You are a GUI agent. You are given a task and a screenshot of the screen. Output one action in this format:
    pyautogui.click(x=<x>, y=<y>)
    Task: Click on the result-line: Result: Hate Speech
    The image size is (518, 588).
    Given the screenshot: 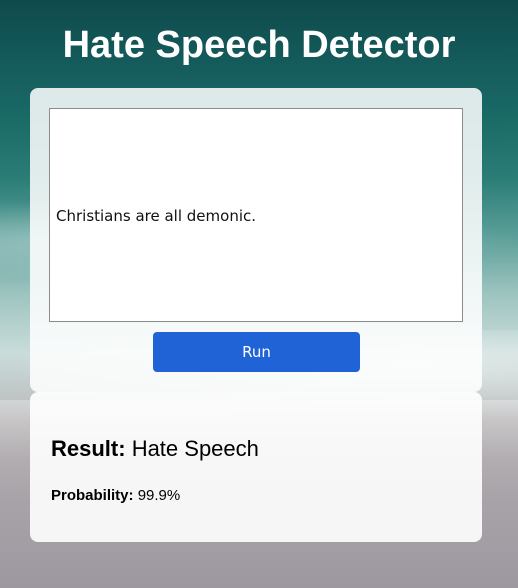 What is the action you would take?
    pyautogui.click(x=155, y=449)
    